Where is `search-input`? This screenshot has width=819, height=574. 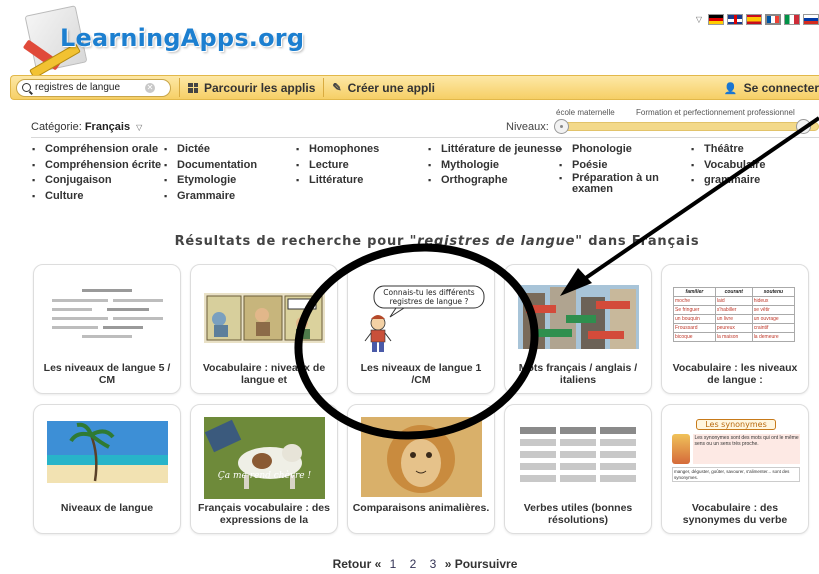 search-input is located at coordinates (90, 87).